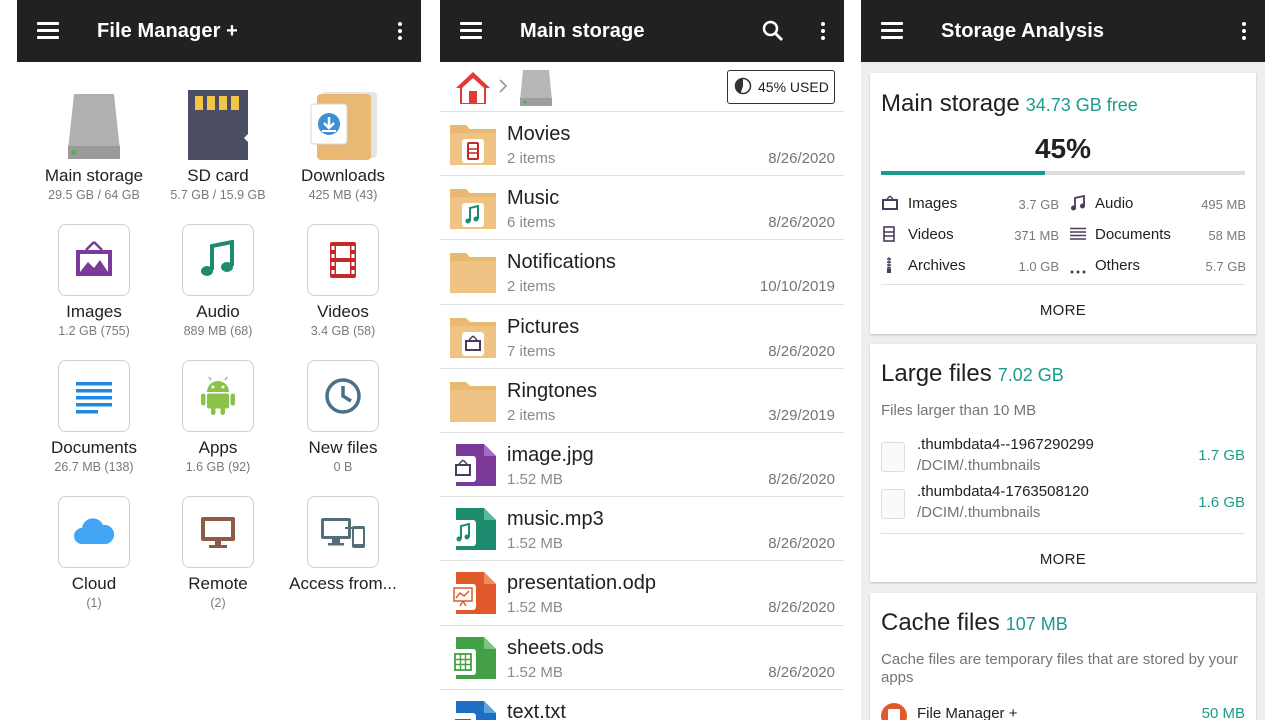 The image size is (1280, 720). I want to click on item-name: presentation.odp, so click(582, 583).